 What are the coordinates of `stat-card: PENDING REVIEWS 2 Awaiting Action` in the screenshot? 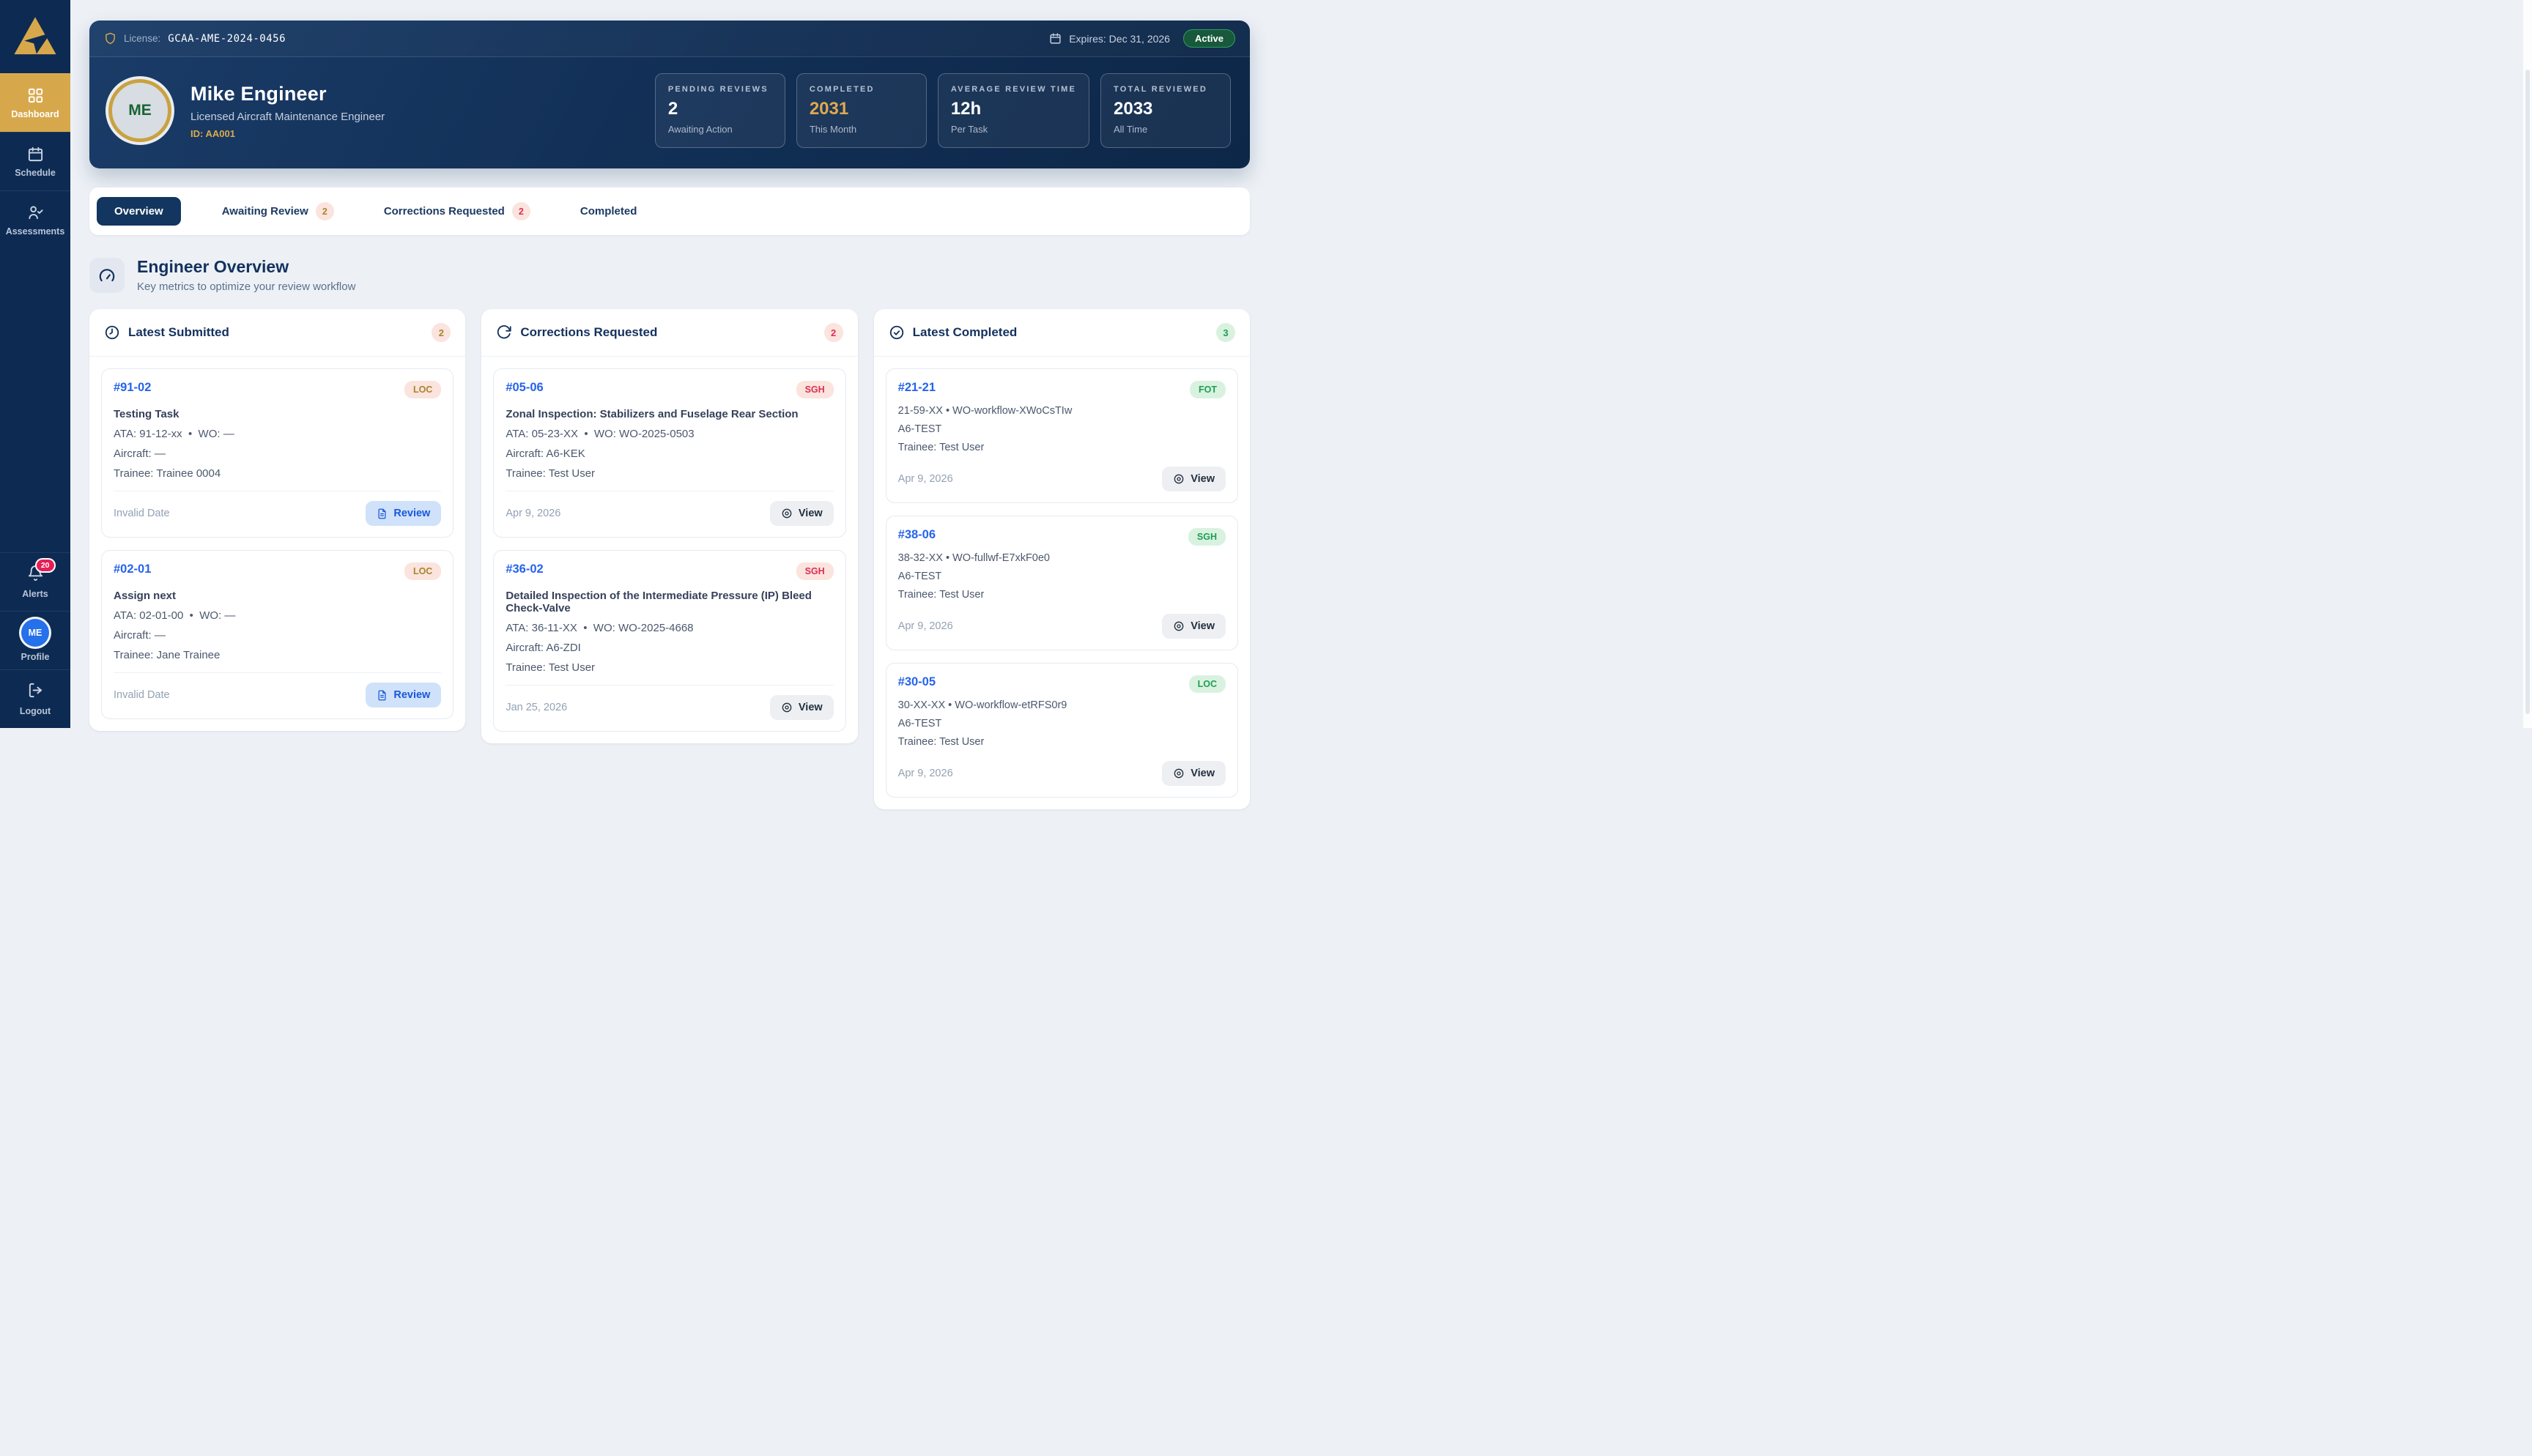 It's located at (719, 110).